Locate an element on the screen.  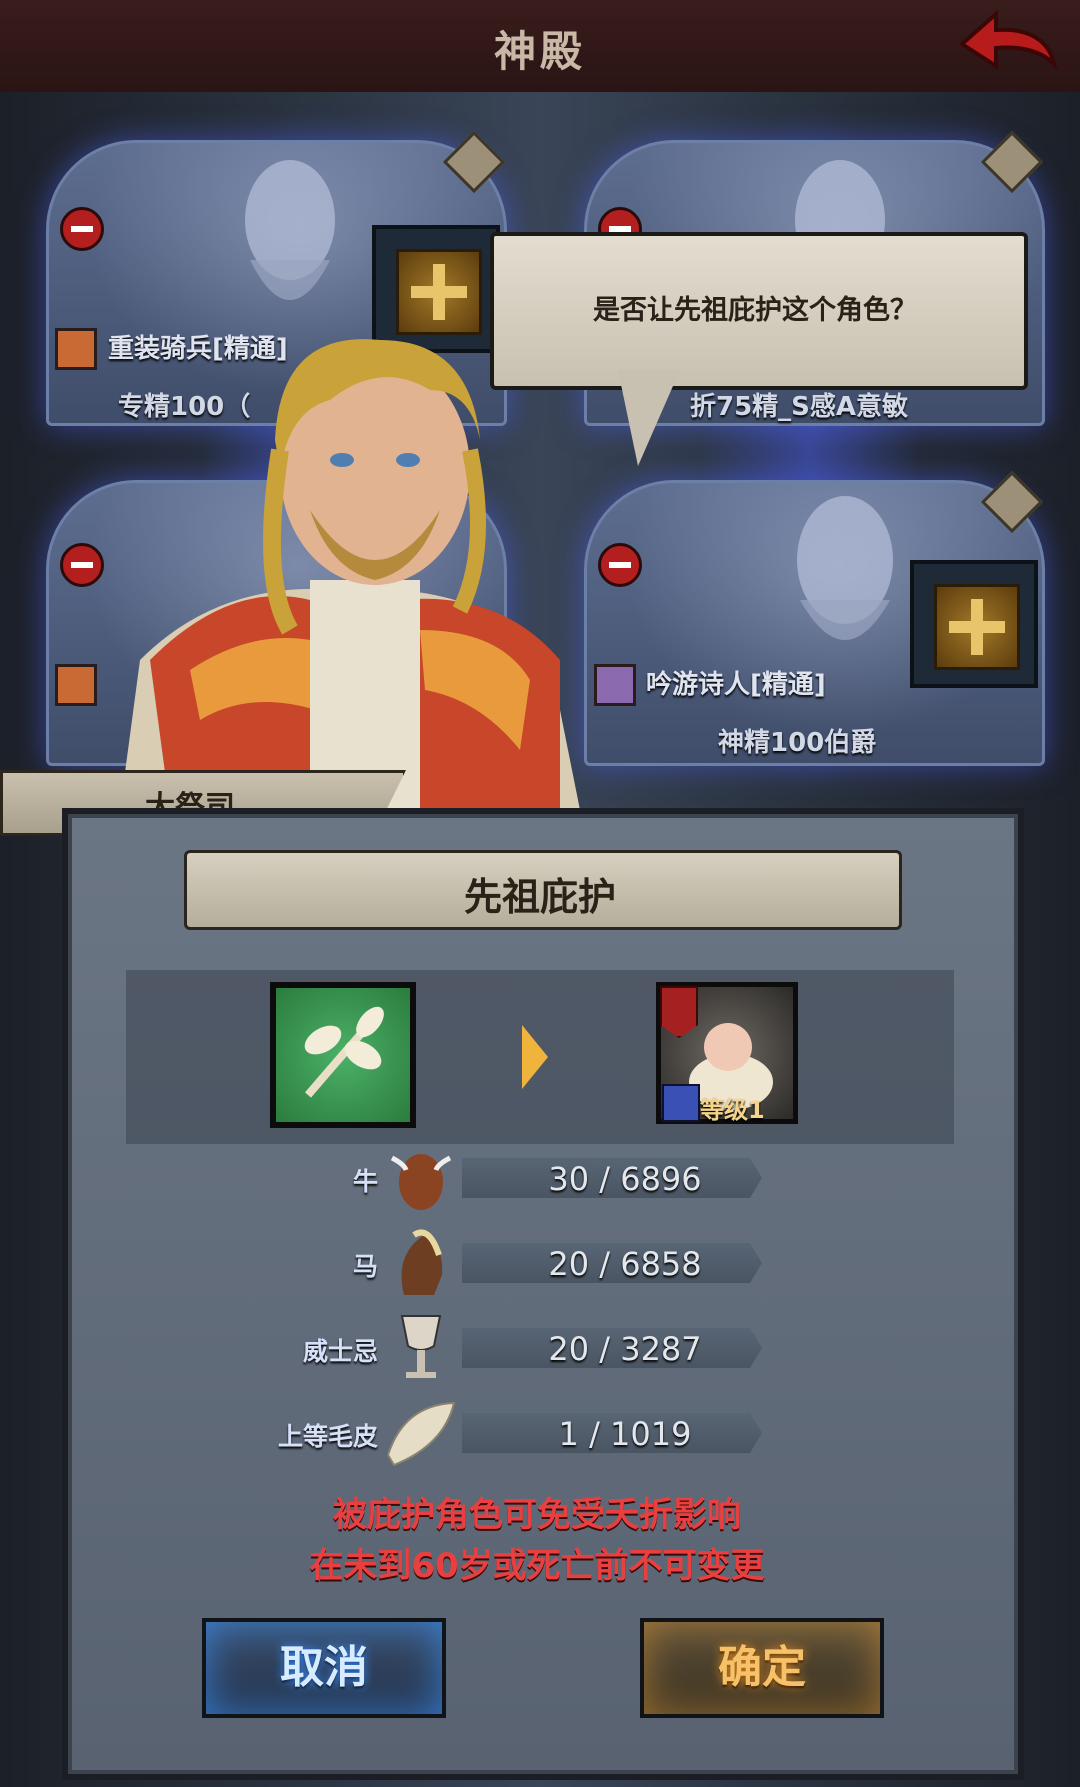
confirm-button-label: 确定 is located at coordinates (762, 1667).